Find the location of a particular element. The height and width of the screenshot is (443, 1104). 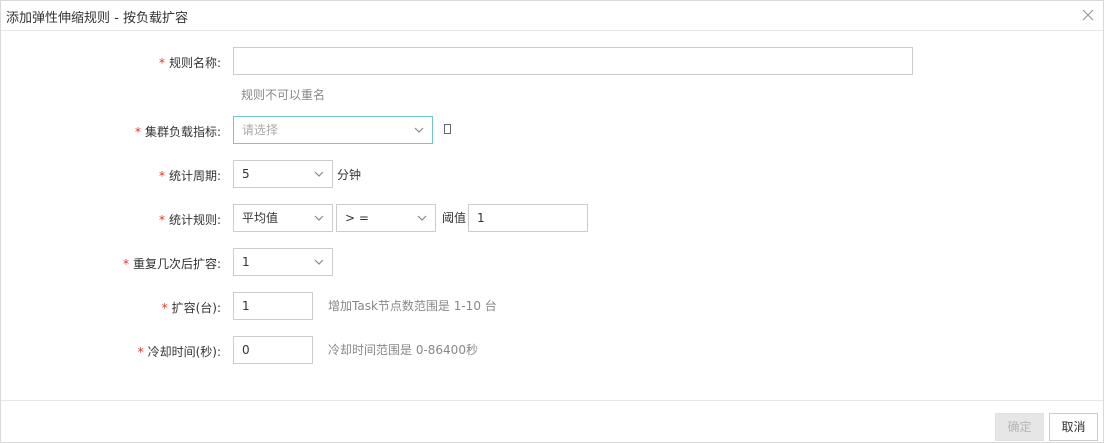

rule-name-input is located at coordinates (573, 61).